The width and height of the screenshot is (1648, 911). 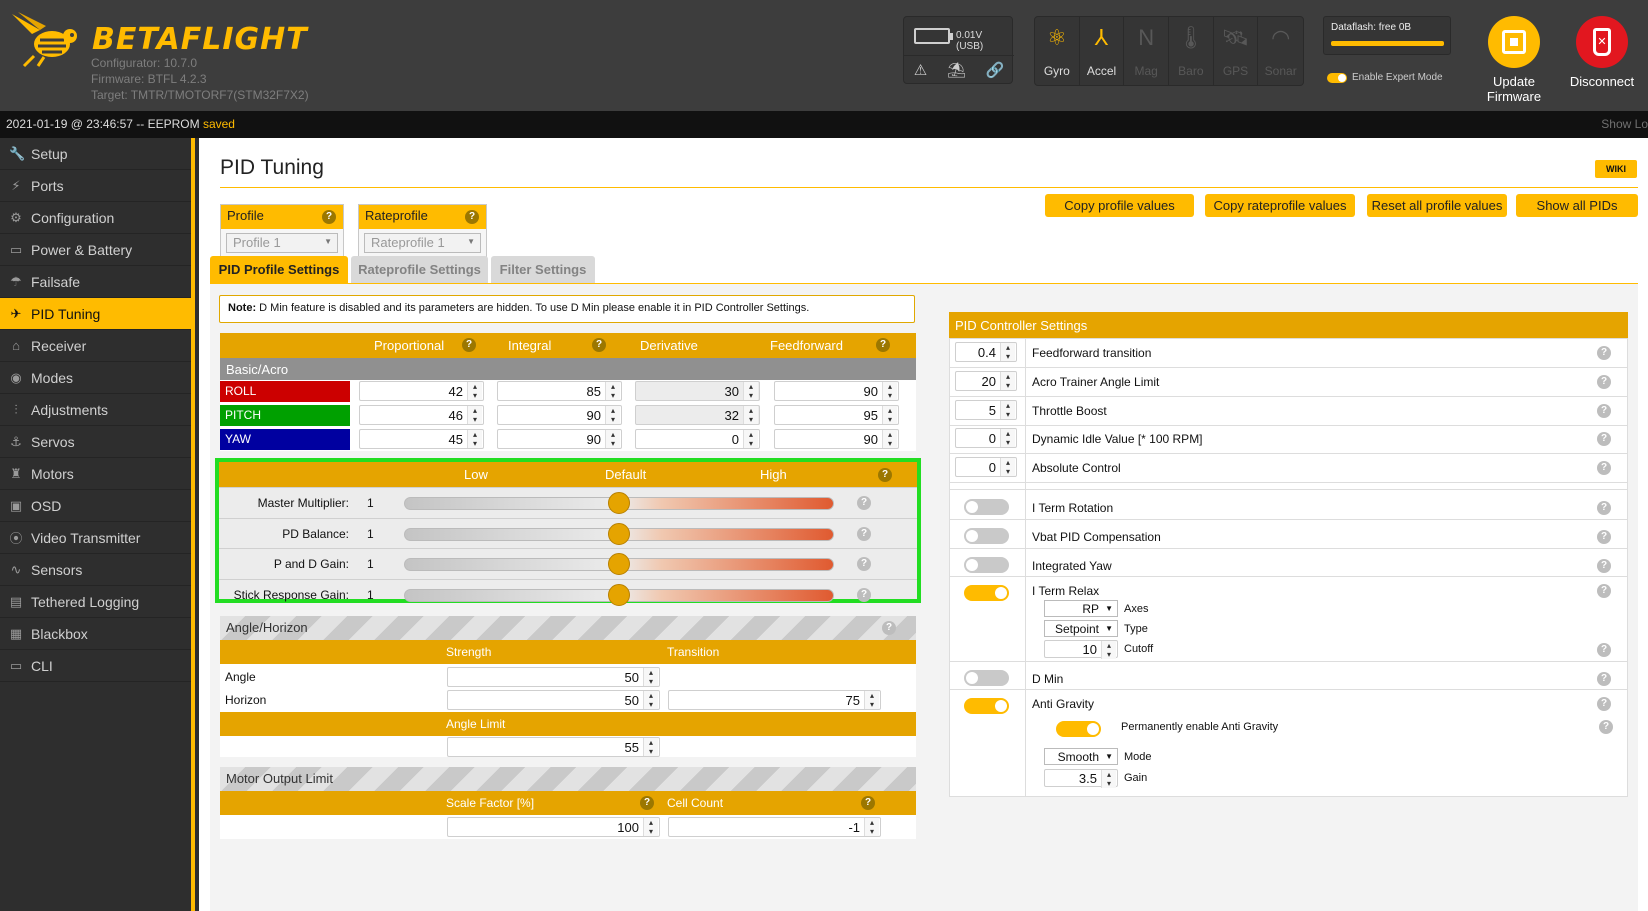 I want to click on controller-setting-label: Acro Trainer Angle Limit, so click(x=1096, y=382).